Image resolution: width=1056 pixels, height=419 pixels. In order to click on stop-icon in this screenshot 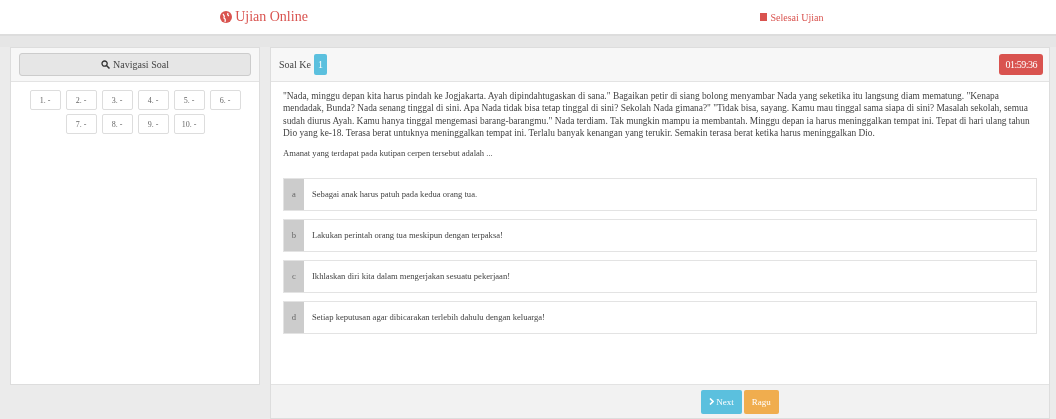, I will do `click(764, 17)`.